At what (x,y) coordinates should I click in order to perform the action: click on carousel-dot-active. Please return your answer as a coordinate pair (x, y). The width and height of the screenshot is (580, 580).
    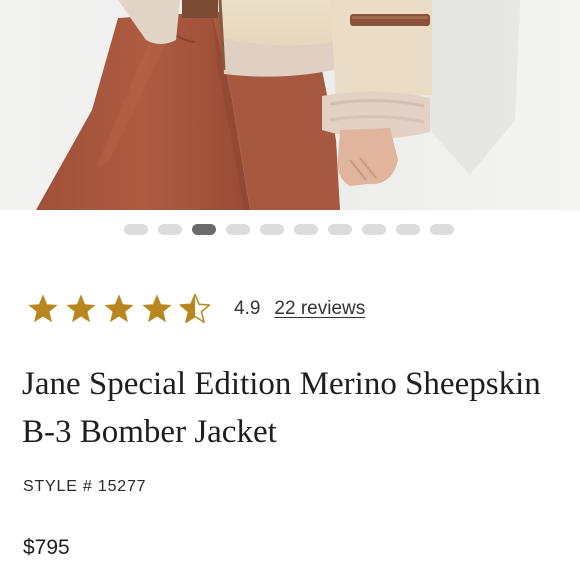
    Looking at the image, I should click on (204, 229).